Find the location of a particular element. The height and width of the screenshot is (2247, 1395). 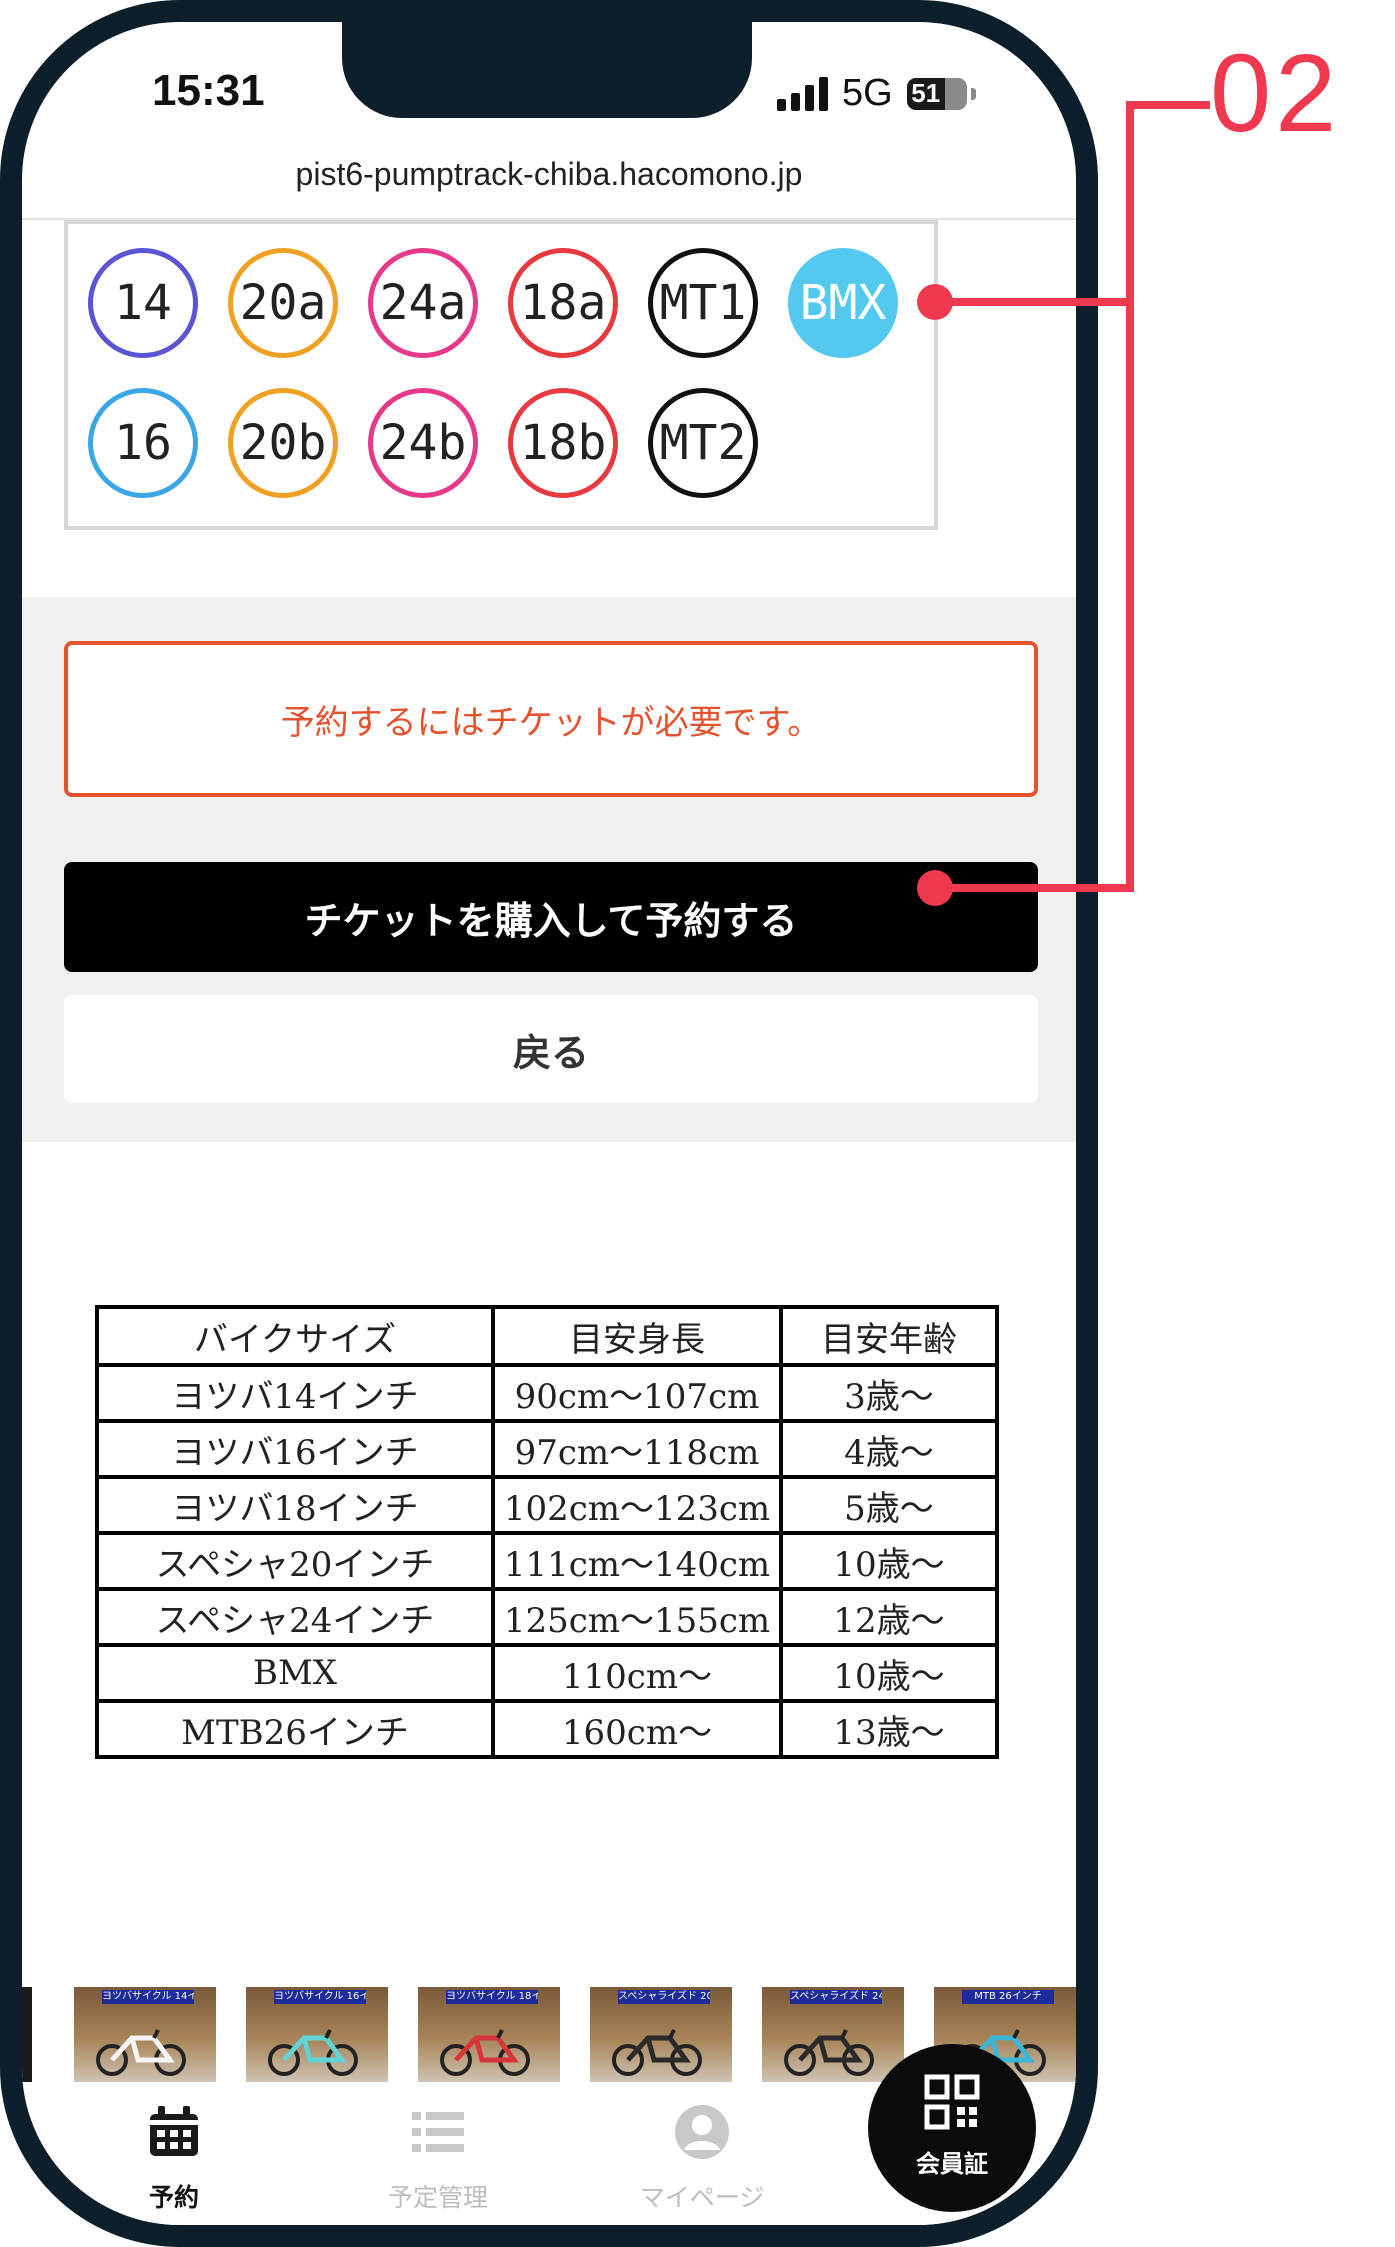

annotation-overlay is located at coordinates (1063, 503).